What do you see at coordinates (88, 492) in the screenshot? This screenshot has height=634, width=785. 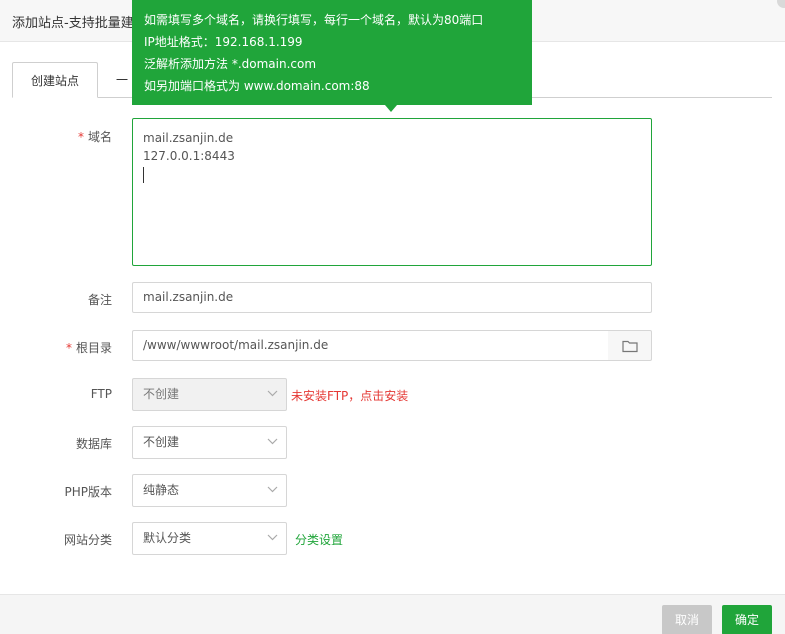 I see `php-version-label: PHP版本` at bounding box center [88, 492].